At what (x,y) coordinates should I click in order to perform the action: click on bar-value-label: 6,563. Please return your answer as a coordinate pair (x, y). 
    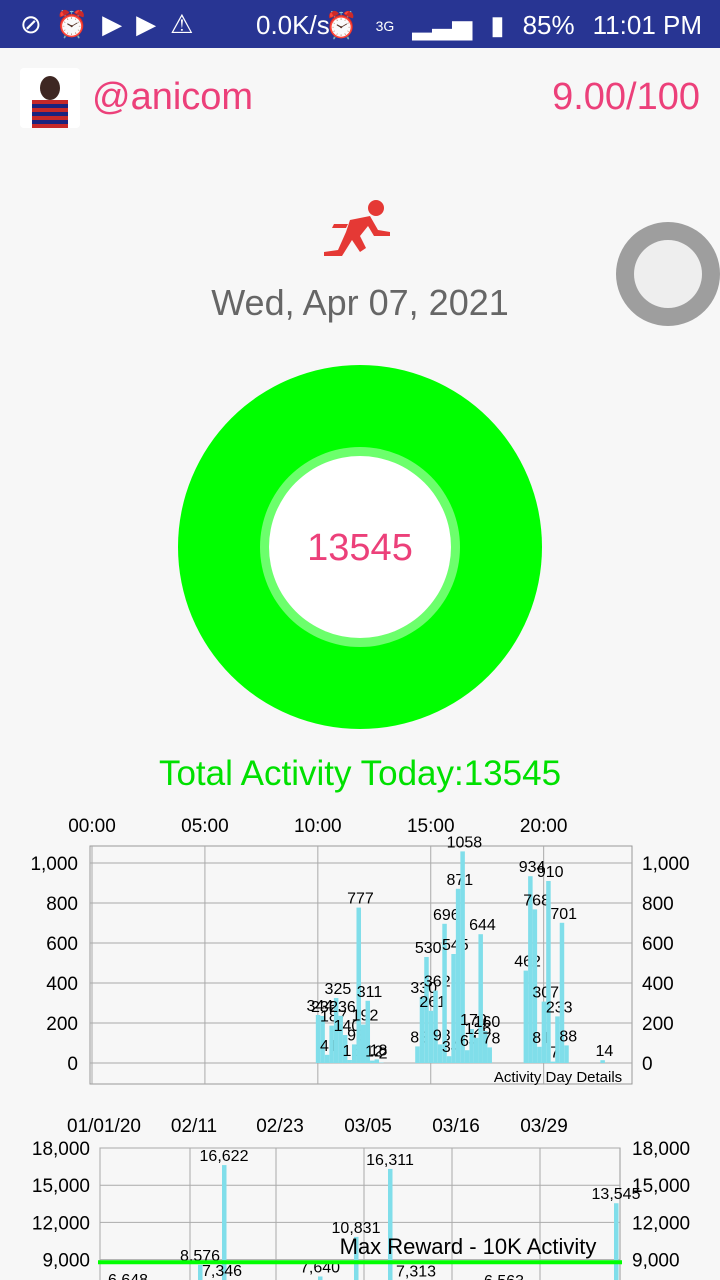
    Looking at the image, I should click on (504, 1276).